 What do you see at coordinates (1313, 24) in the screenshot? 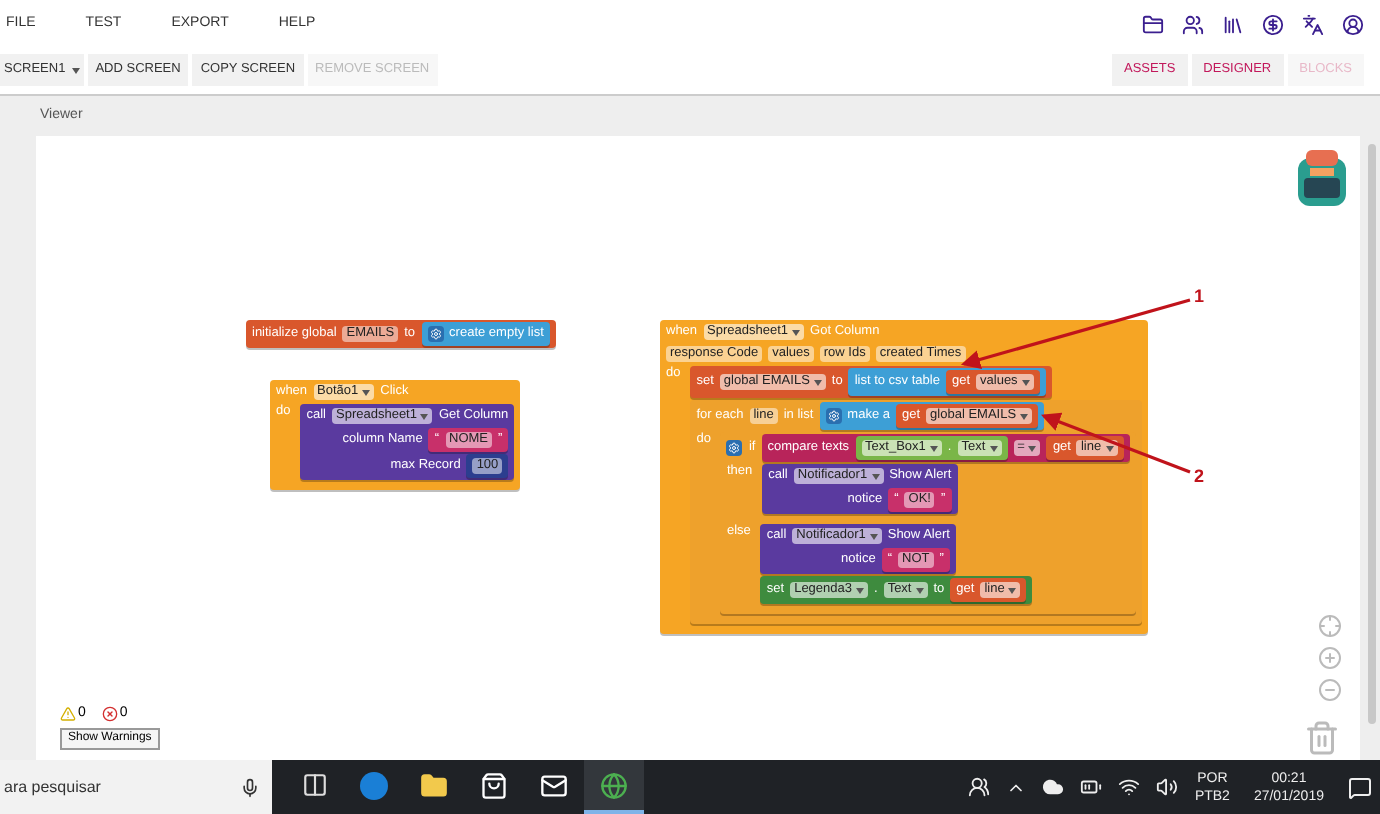
I see `translate-icon` at bounding box center [1313, 24].